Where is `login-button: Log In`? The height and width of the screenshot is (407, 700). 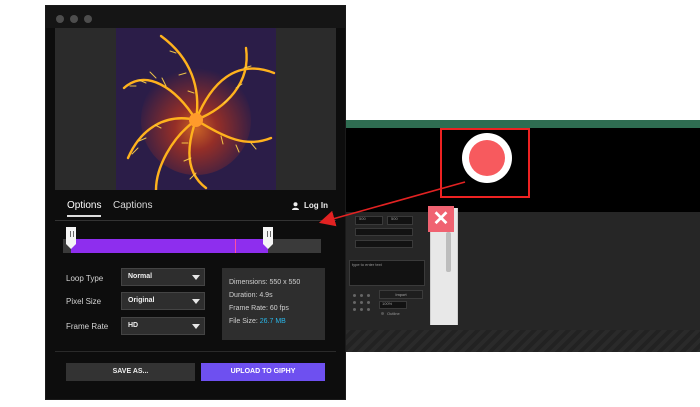 login-button: Log In is located at coordinates (310, 205).